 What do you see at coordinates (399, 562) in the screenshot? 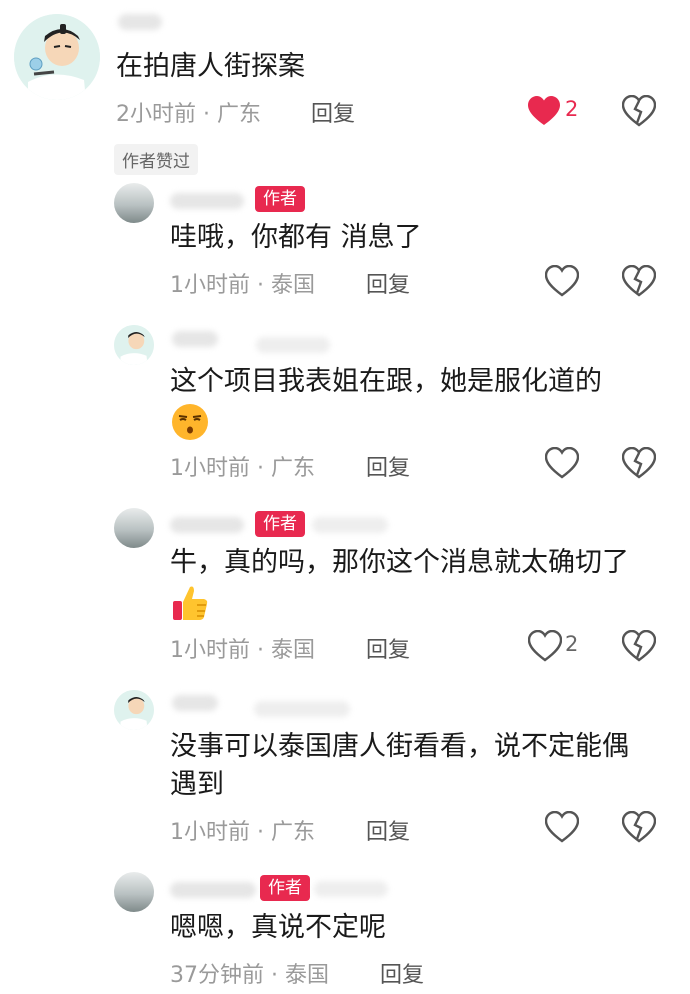
I see `reply-text: 牛，真的吗，那你这个消息就太确切了` at bounding box center [399, 562].